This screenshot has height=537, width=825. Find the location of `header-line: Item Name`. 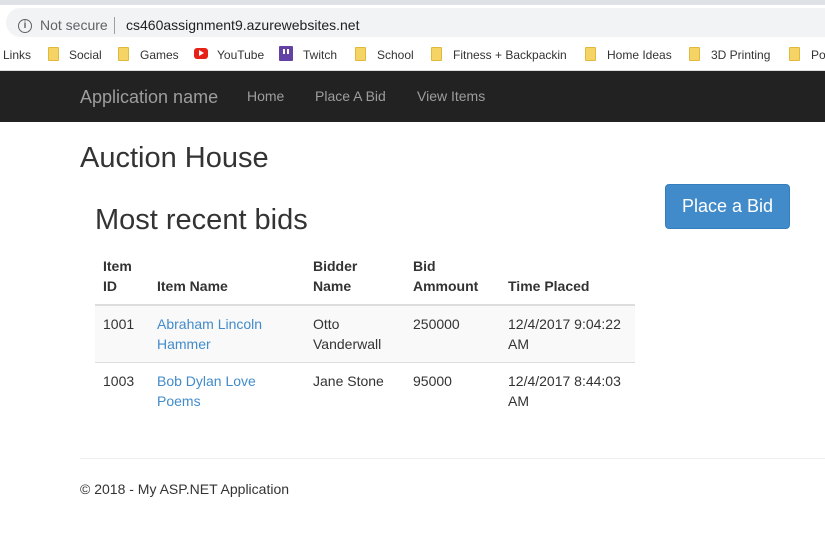

header-line: Item Name is located at coordinates (192, 286).